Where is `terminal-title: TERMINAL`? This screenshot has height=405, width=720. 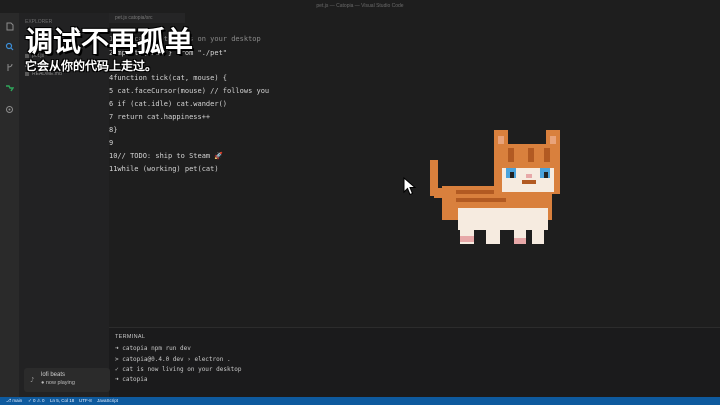 terminal-title: TERMINAL is located at coordinates (130, 337).